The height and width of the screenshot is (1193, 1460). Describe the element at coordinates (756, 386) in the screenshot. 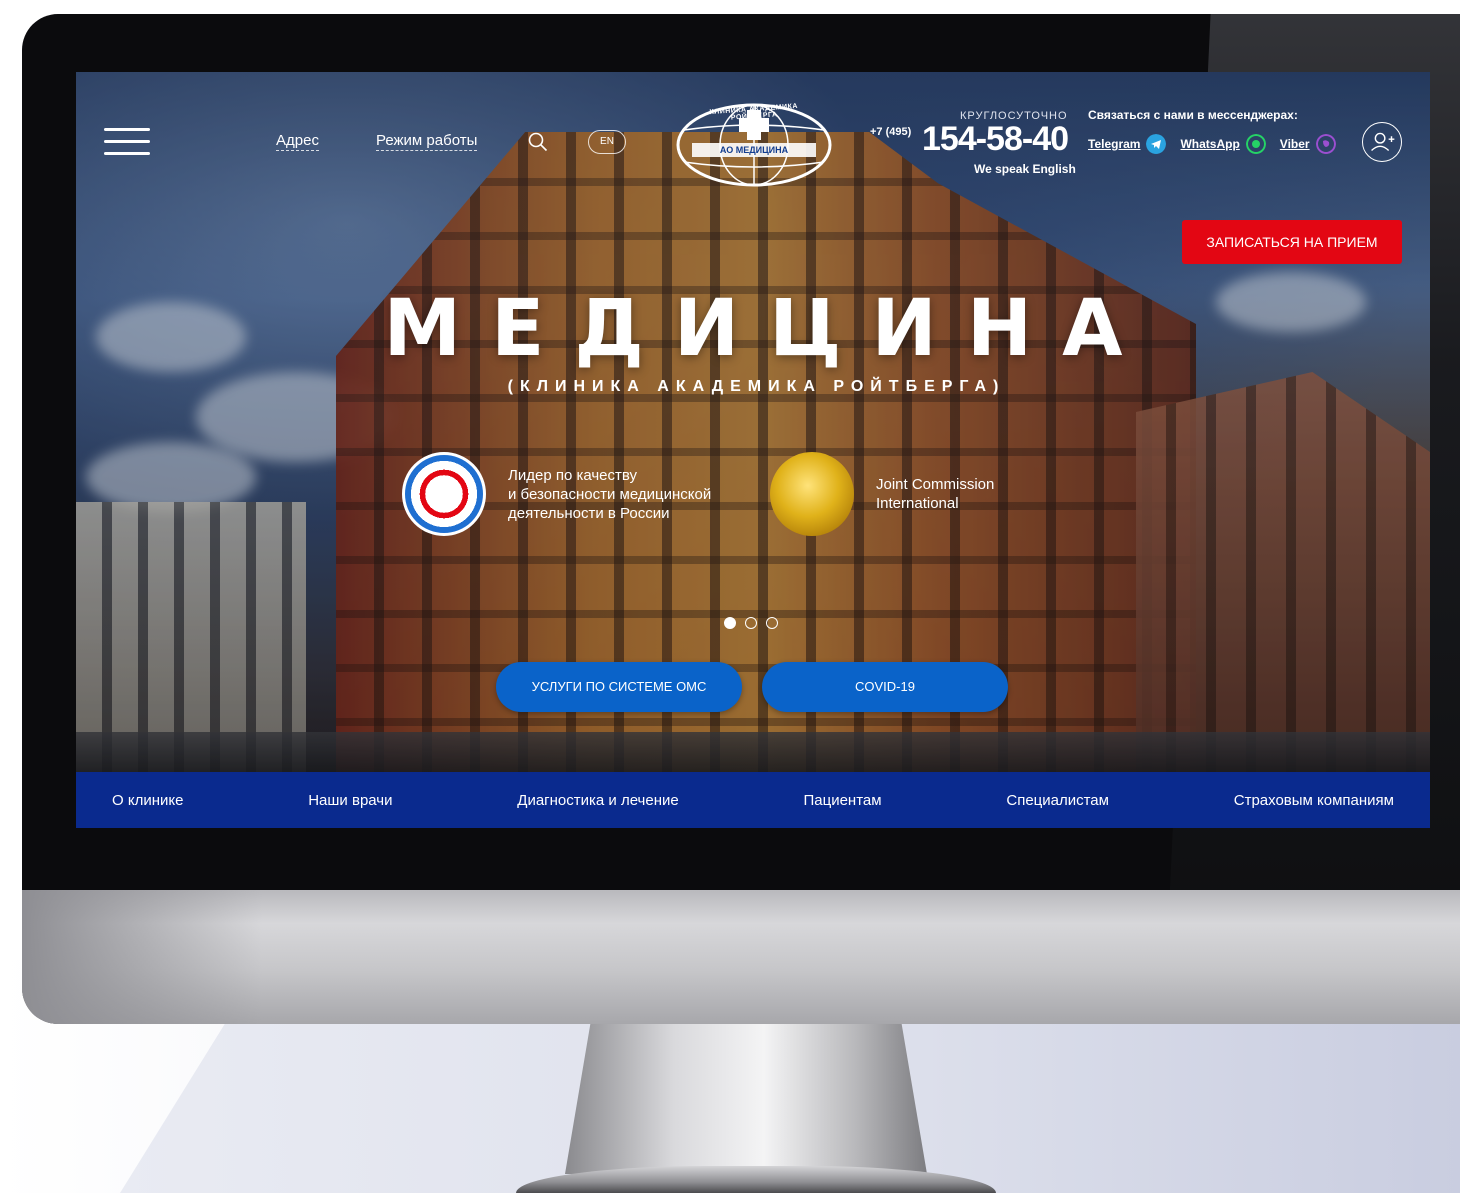

I see `hero-subtitle: (КЛИНИКА АКАДЕМИКА РОЙТБЕРГА)` at that location.